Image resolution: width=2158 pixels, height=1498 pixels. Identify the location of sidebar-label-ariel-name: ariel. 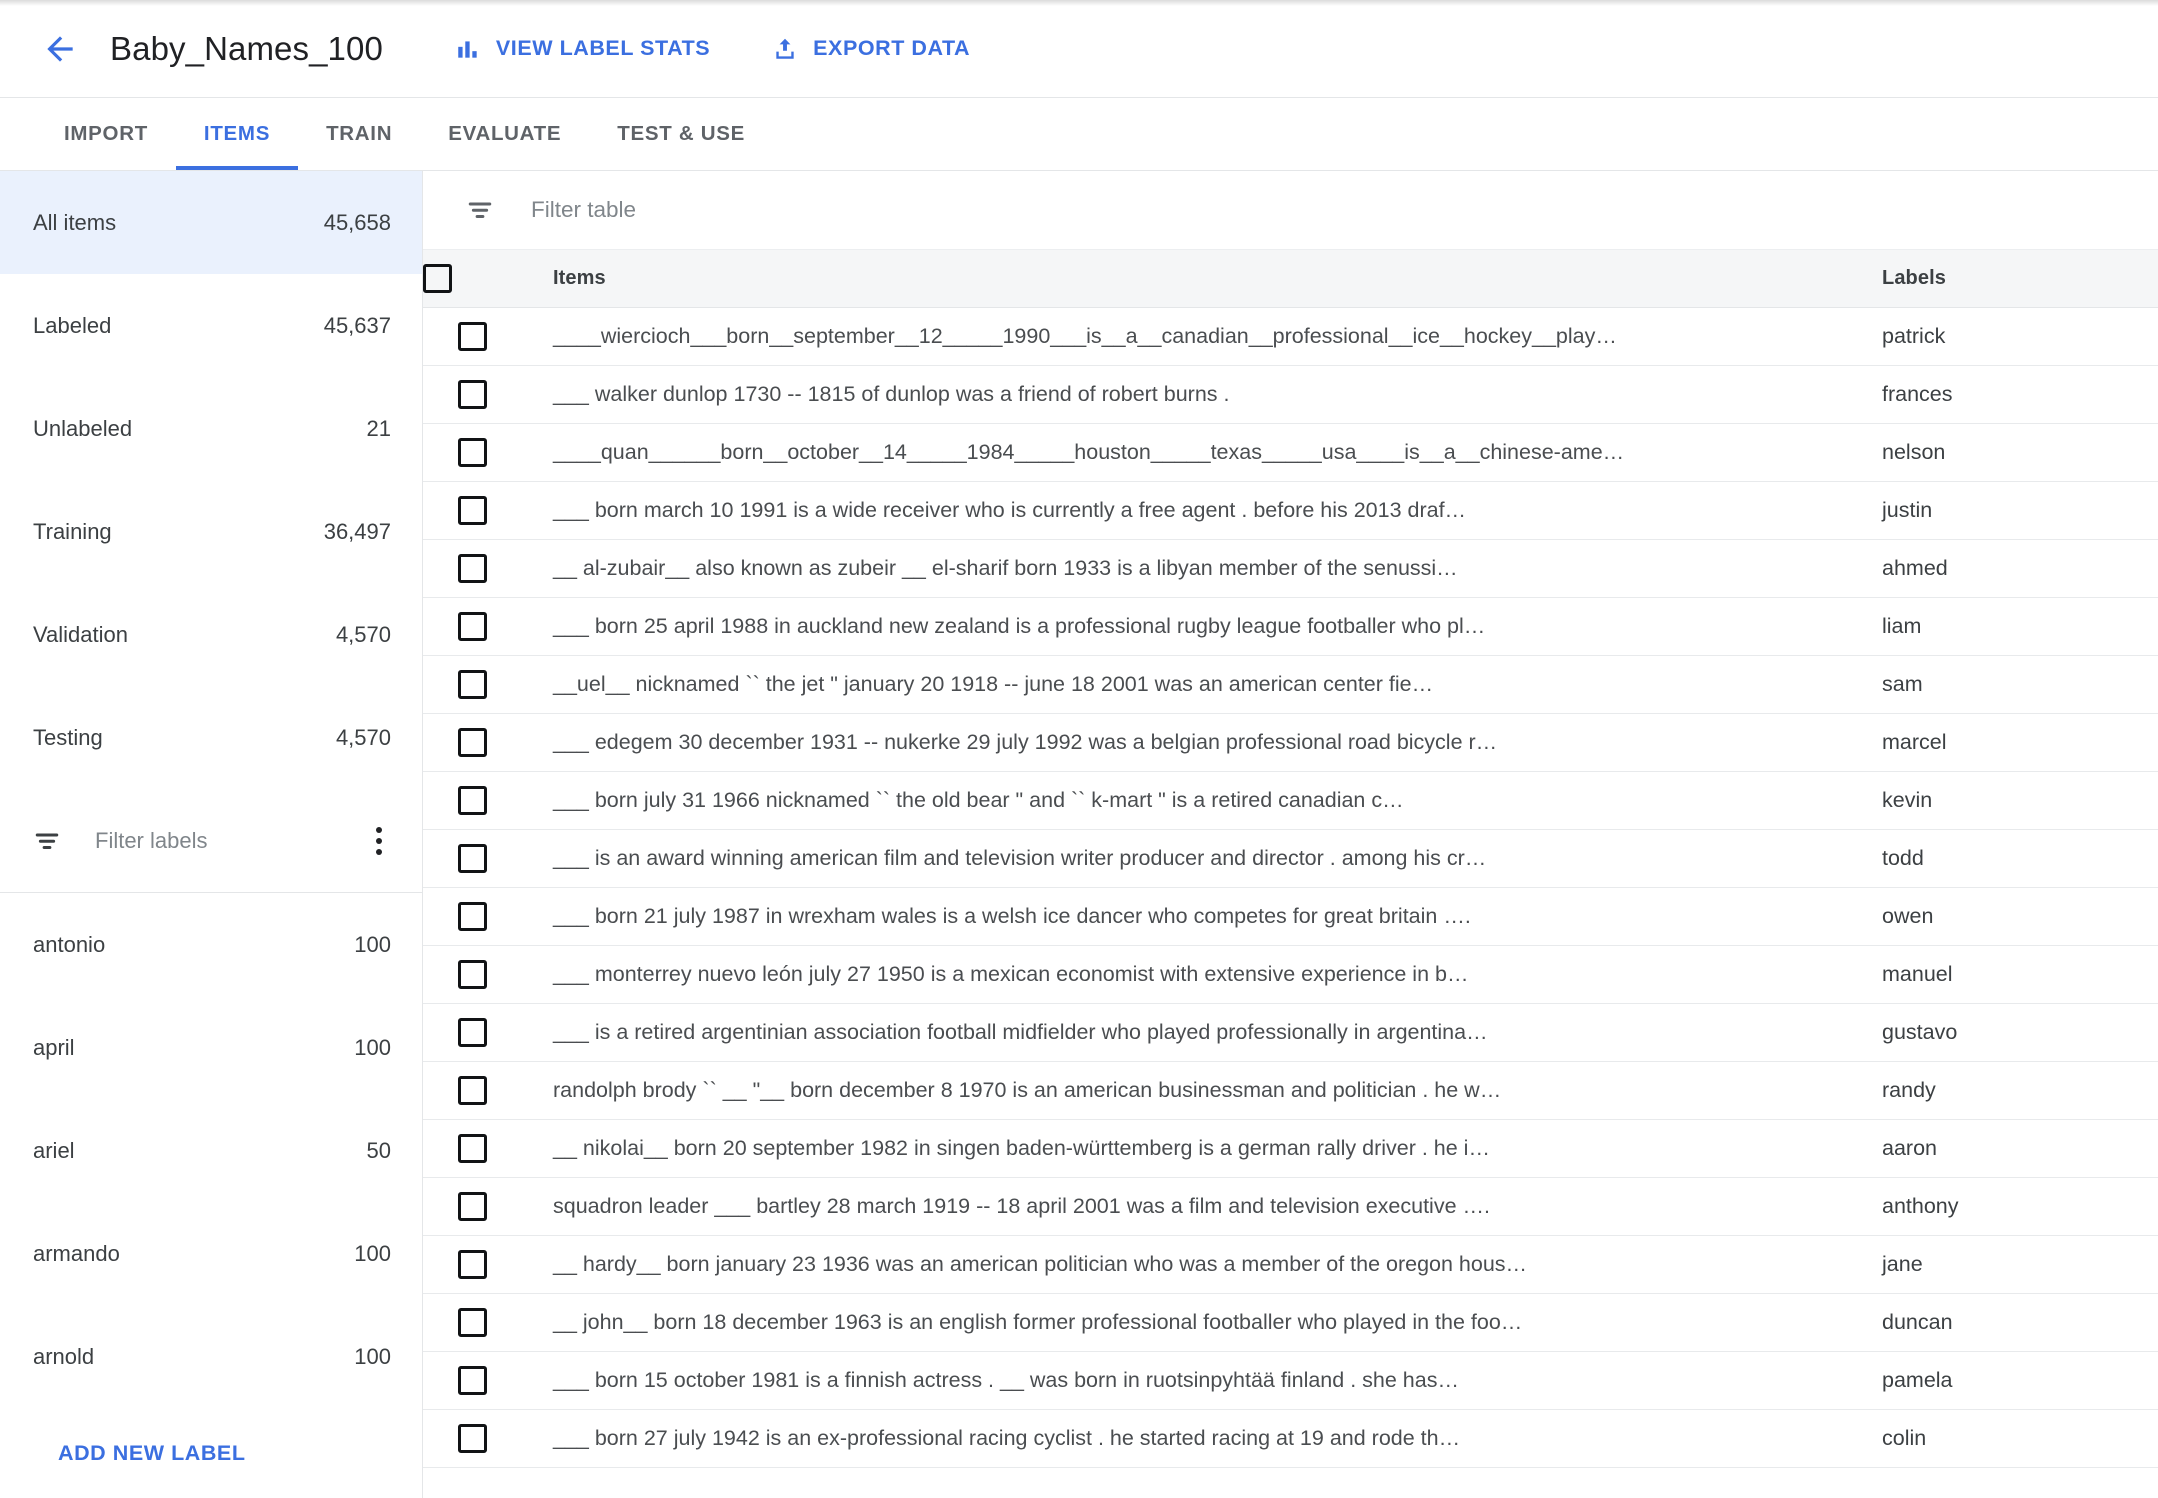
(54, 1150).